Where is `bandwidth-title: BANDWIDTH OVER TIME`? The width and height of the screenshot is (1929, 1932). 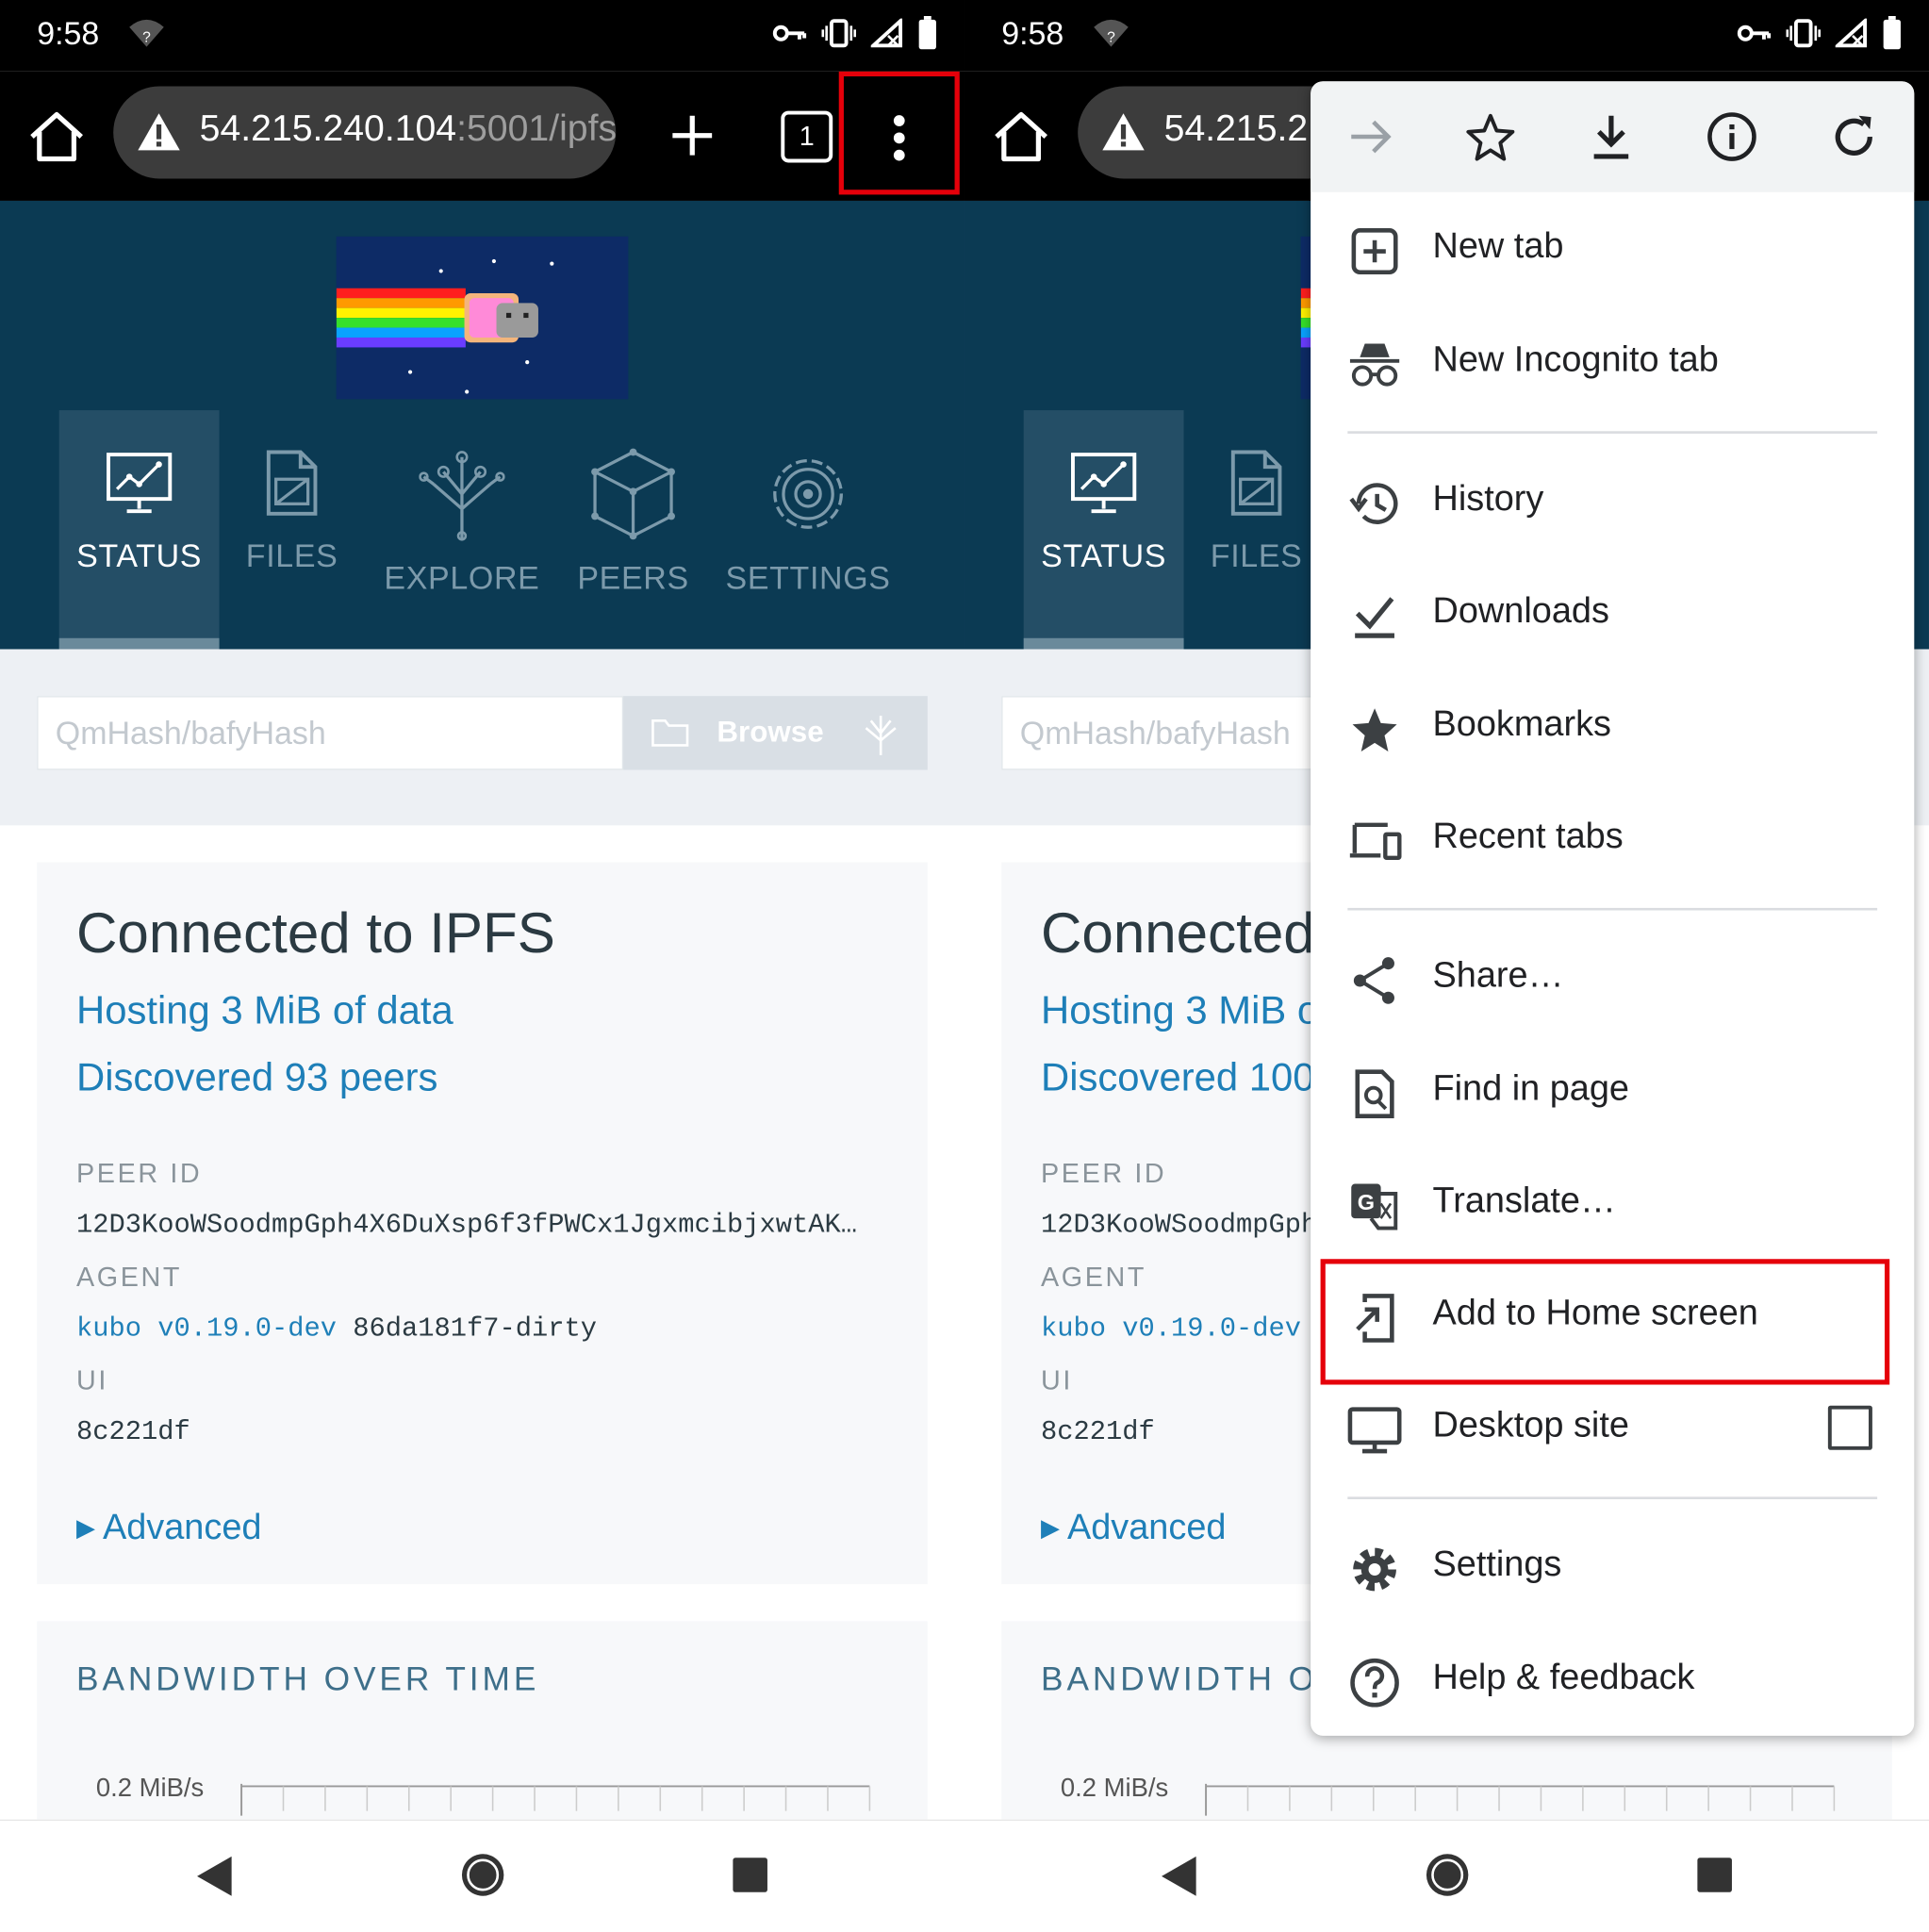 bandwidth-title: BANDWIDTH OVER TIME is located at coordinates (308, 1679).